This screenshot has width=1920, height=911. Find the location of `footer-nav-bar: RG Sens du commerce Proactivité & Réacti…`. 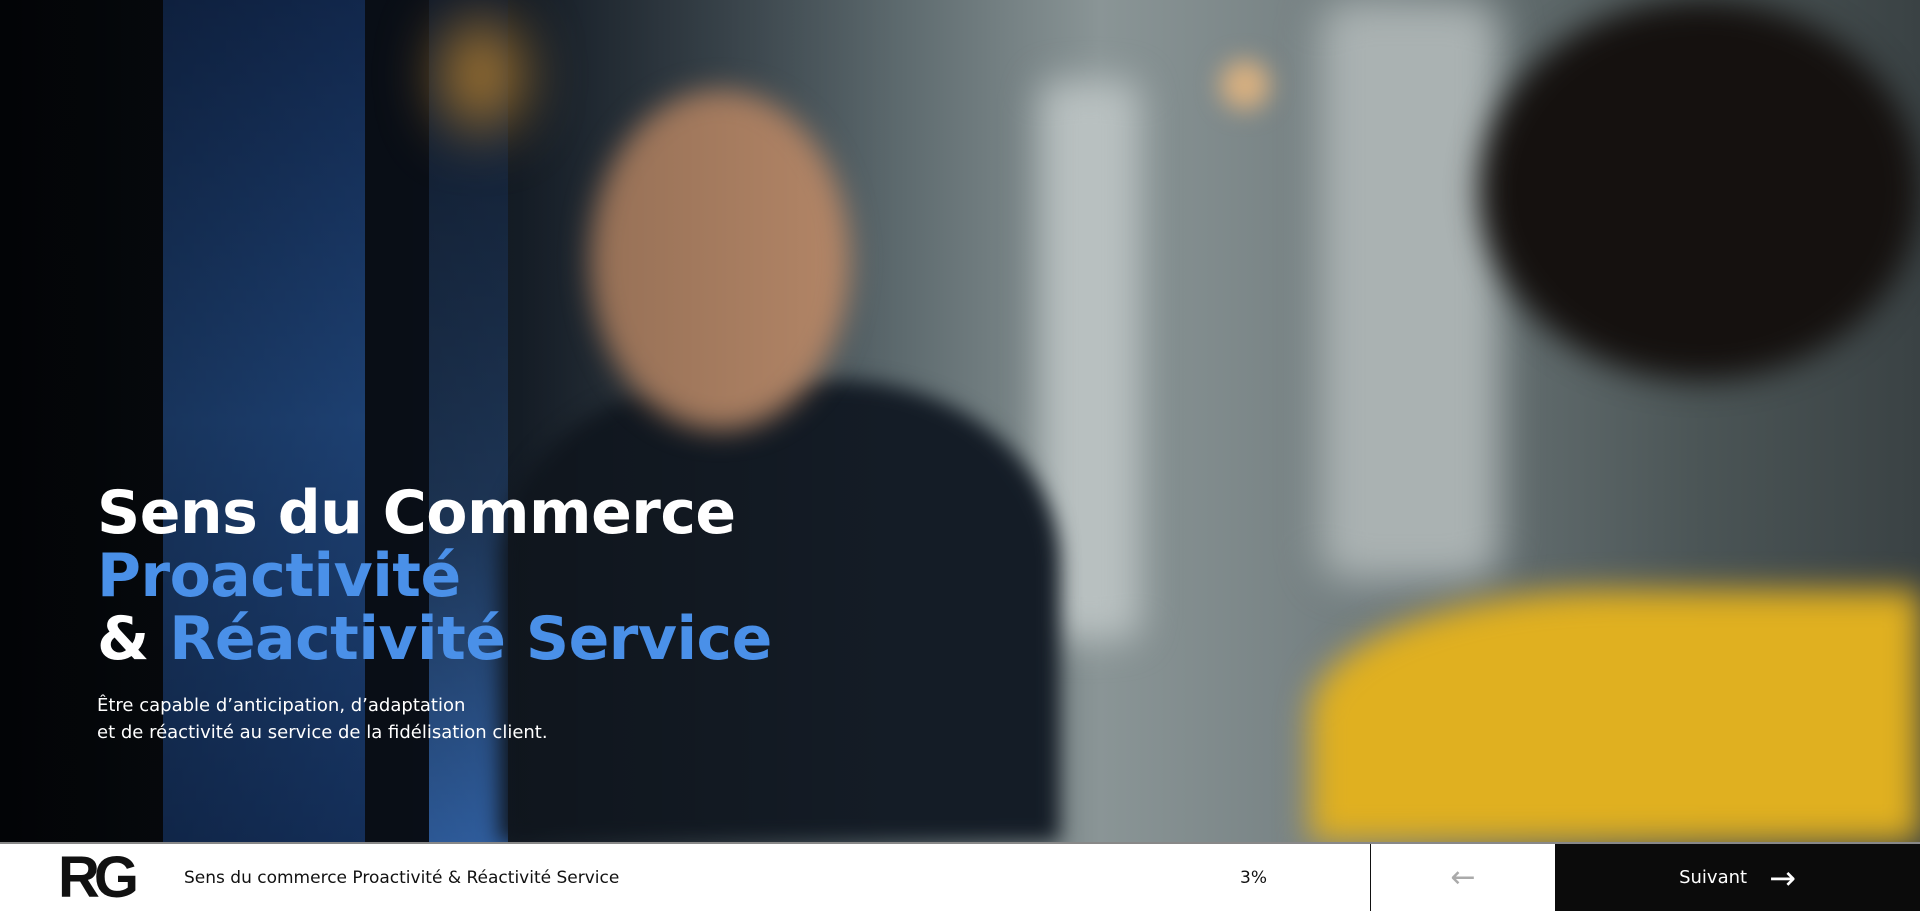

footer-nav-bar: RG Sens du commerce Proactivité & Réacti… is located at coordinates (960, 876).